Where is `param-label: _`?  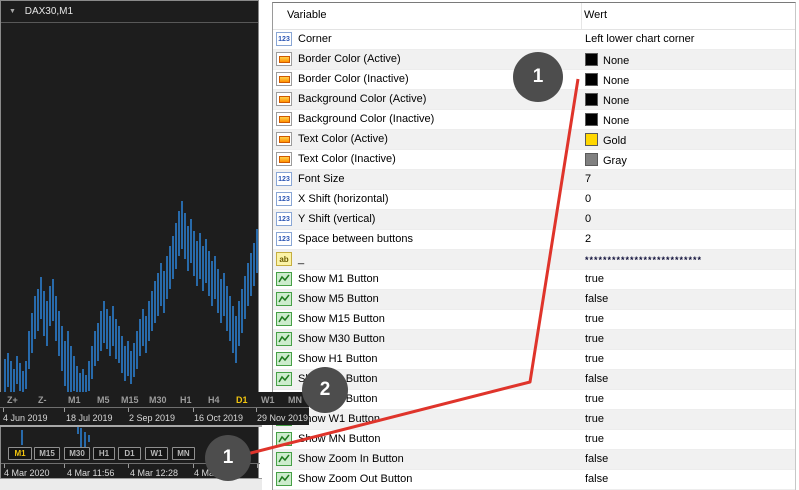
param-label: _ is located at coordinates (301, 259).